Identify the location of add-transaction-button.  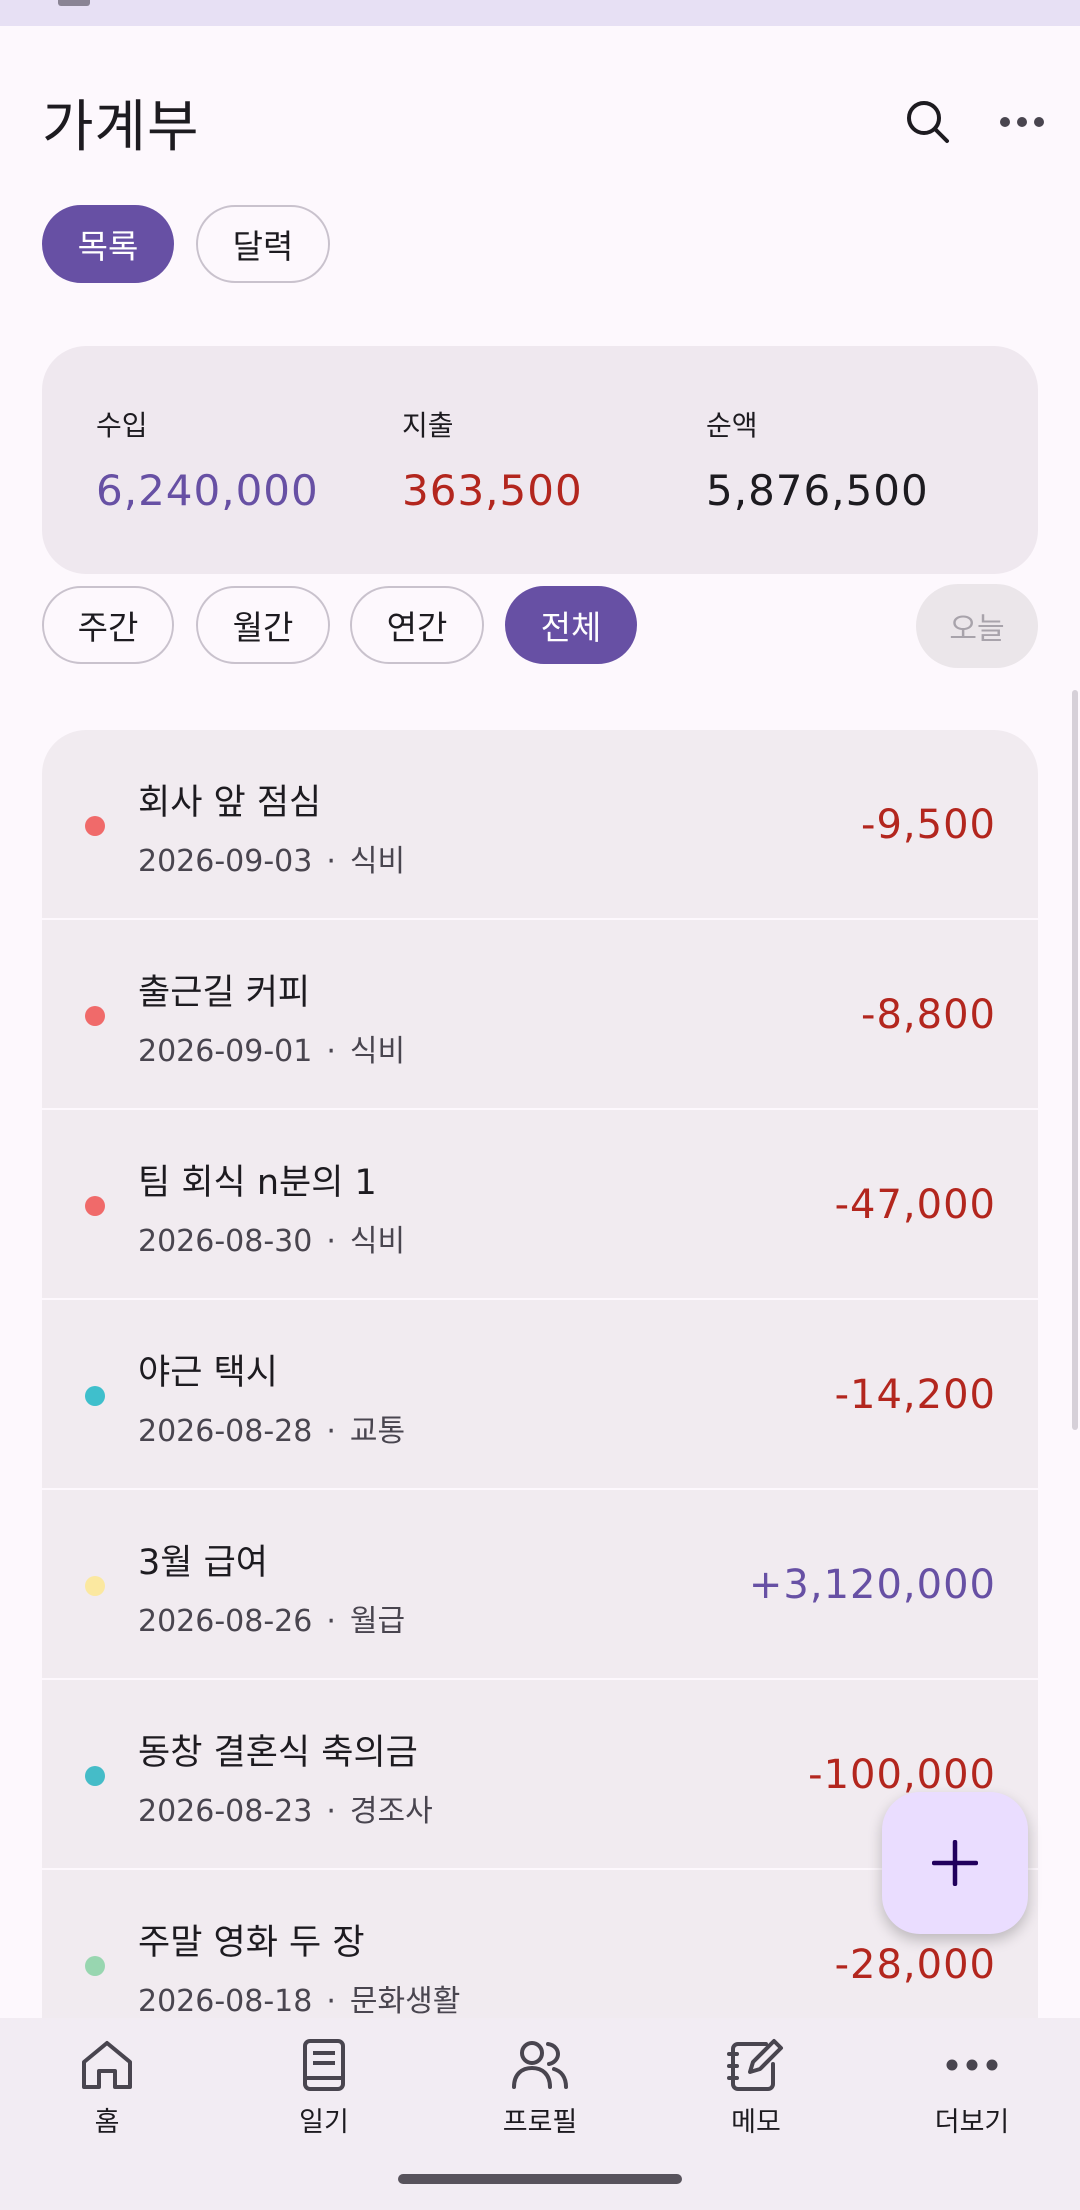
(955, 1863).